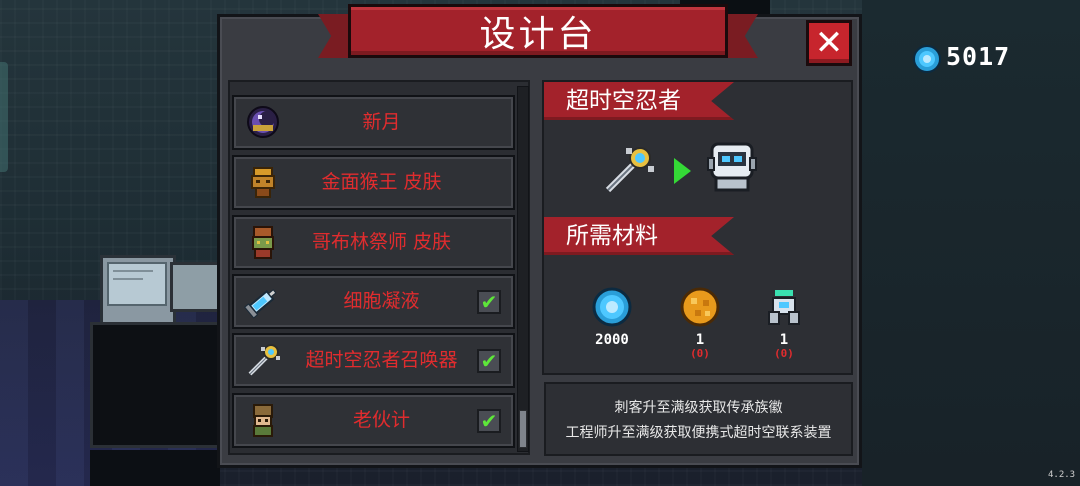 The height and width of the screenshot is (486, 1080). I want to click on blueprint-name-banner: 超时空忍者, so click(639, 101).